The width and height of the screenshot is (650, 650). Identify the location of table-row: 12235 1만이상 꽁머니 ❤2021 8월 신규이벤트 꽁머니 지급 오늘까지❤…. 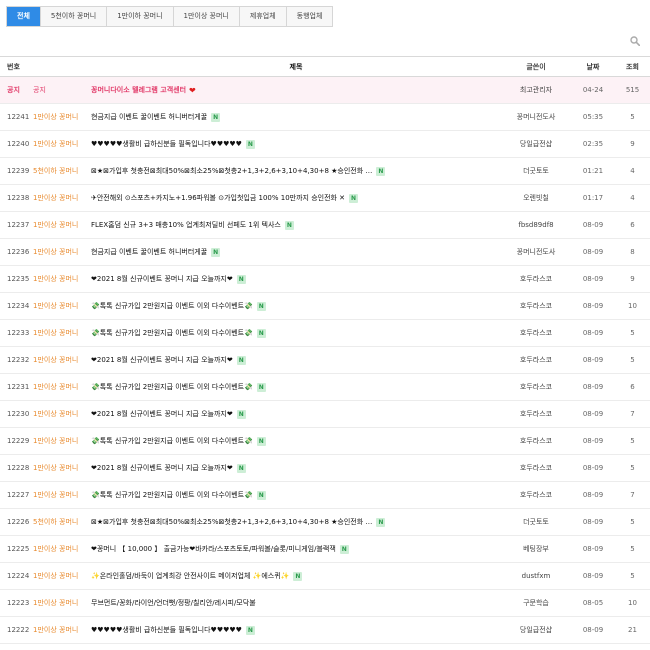
(325, 279).